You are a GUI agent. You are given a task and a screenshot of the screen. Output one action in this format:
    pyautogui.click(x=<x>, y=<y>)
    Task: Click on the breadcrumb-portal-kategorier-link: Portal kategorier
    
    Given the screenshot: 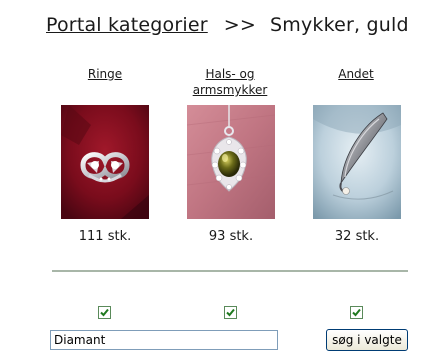 What is the action you would take?
    pyautogui.click(x=127, y=25)
    